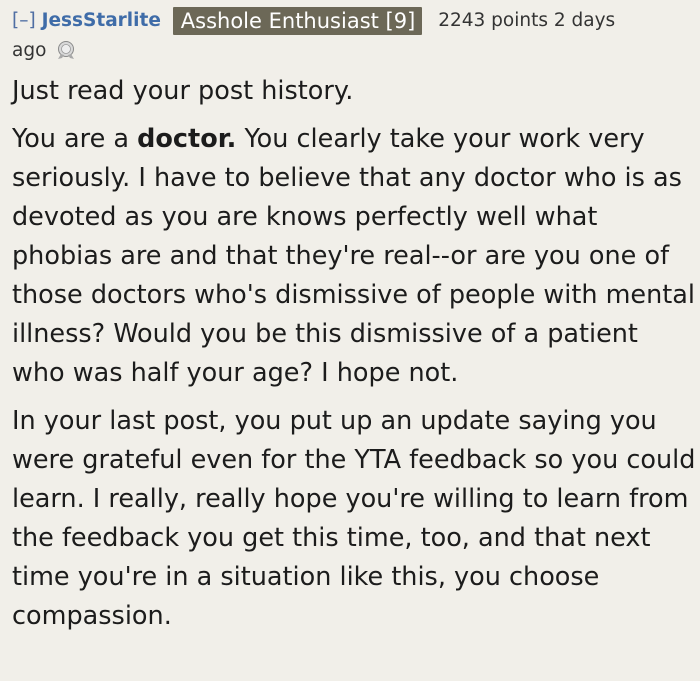 Image resolution: width=700 pixels, height=681 pixels. Describe the element at coordinates (101, 20) in the screenshot. I see `author-username: JessStarlite` at that location.